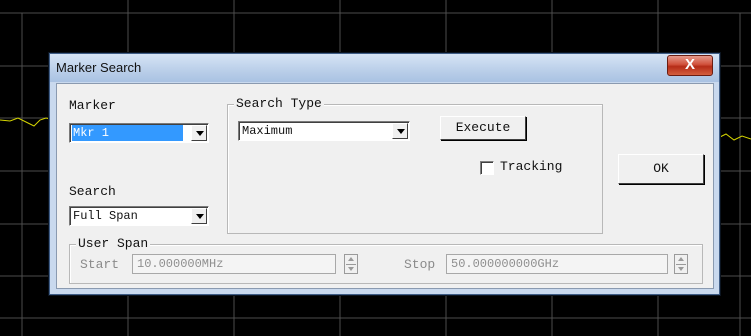 The image size is (751, 336). Describe the element at coordinates (661, 169) in the screenshot. I see `ok-button: OK` at that location.